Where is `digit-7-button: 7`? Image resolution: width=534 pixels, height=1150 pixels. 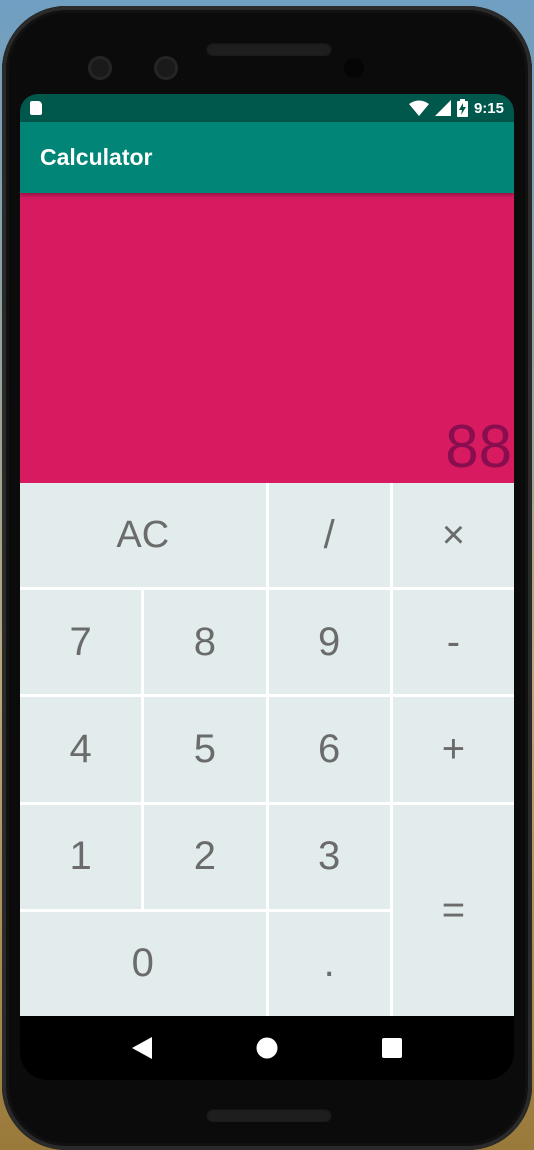 digit-7-button: 7 is located at coordinates (81, 642).